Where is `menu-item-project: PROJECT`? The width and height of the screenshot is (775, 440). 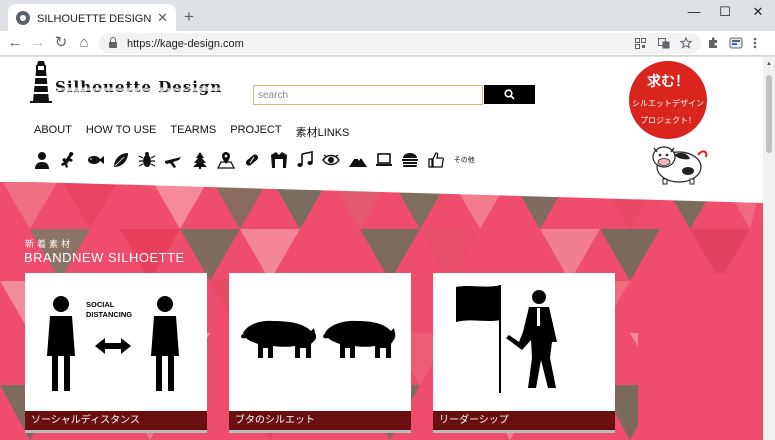
menu-item-project: PROJECT is located at coordinates (255, 132).